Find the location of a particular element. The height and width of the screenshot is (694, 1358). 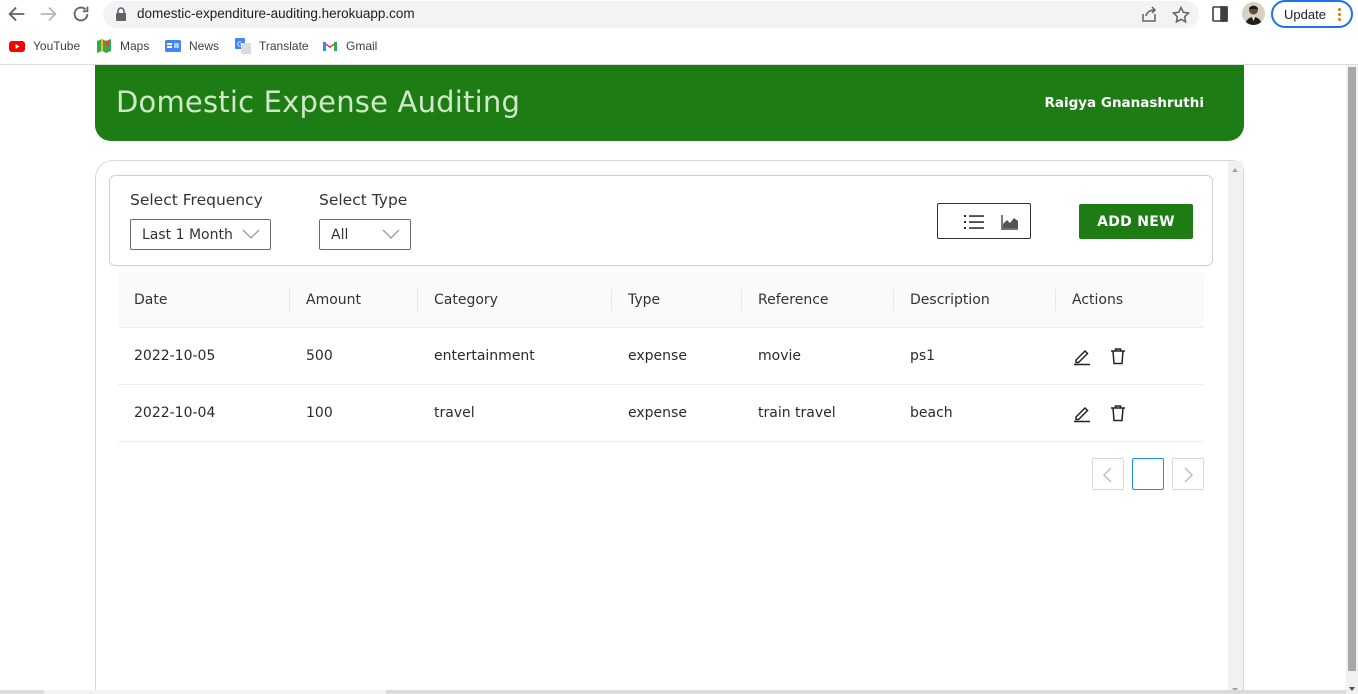

svg-text: G is located at coordinates (239, 45).